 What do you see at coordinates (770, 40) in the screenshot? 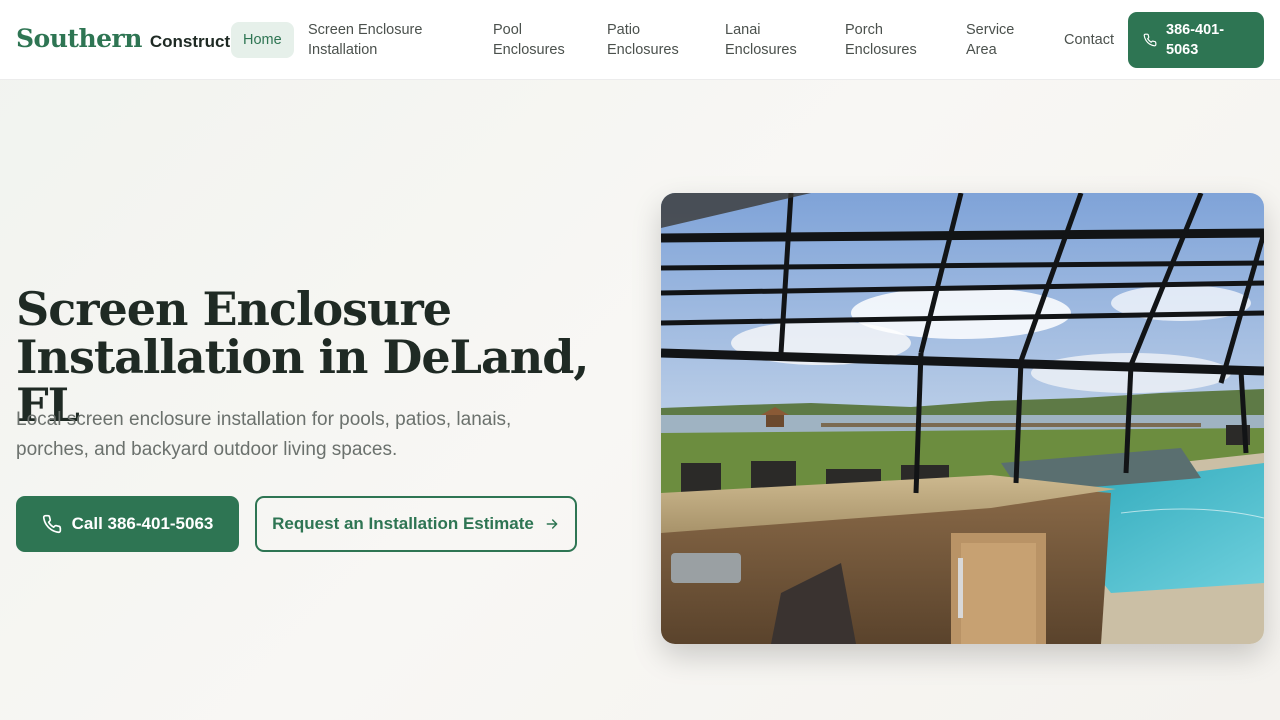
I see `nav-item-lanai-enclosures: Lanai Enclosures` at bounding box center [770, 40].